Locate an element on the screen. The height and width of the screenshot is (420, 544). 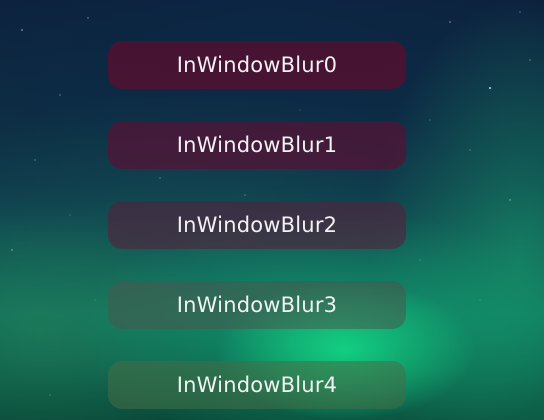
blur-panel-0-label: InWindowBlur0 is located at coordinates (257, 65).